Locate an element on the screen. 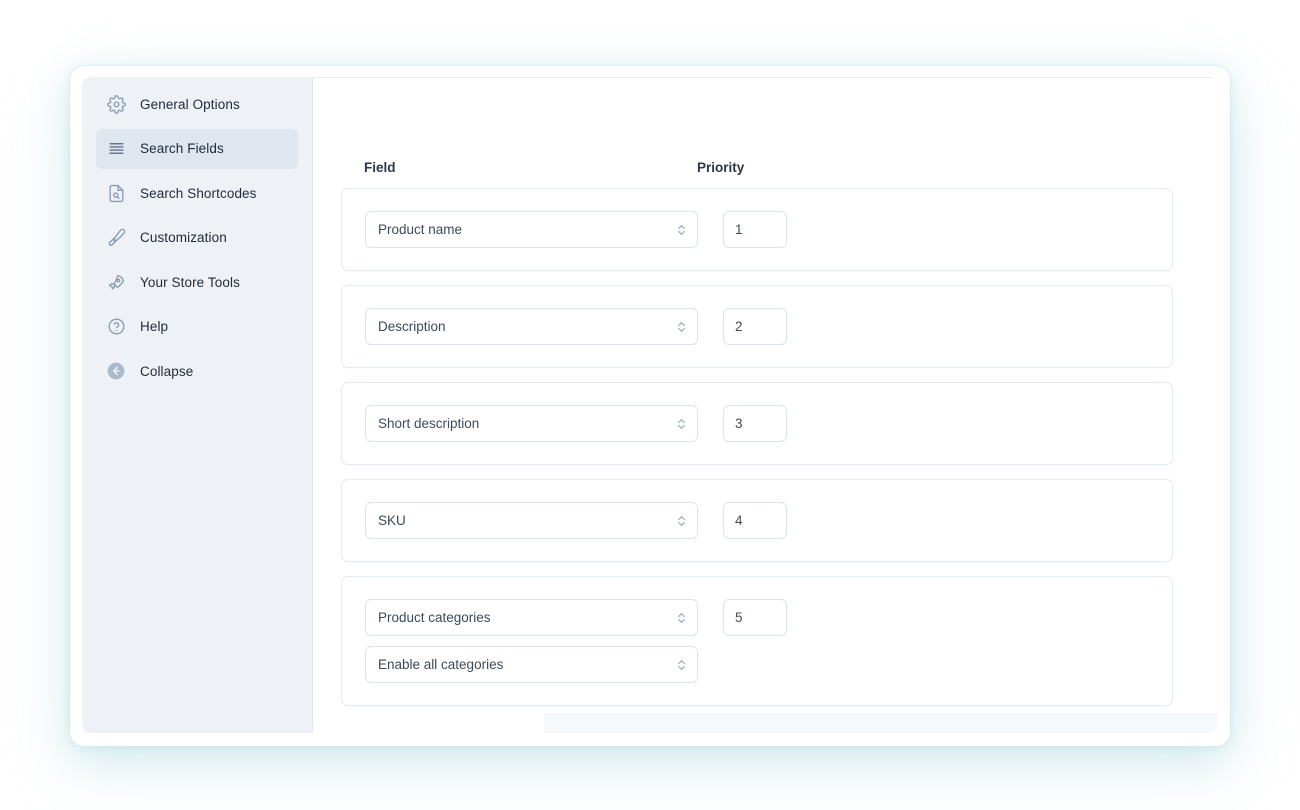 This screenshot has height=810, width=1300. column-header-field: Field is located at coordinates (380, 167).